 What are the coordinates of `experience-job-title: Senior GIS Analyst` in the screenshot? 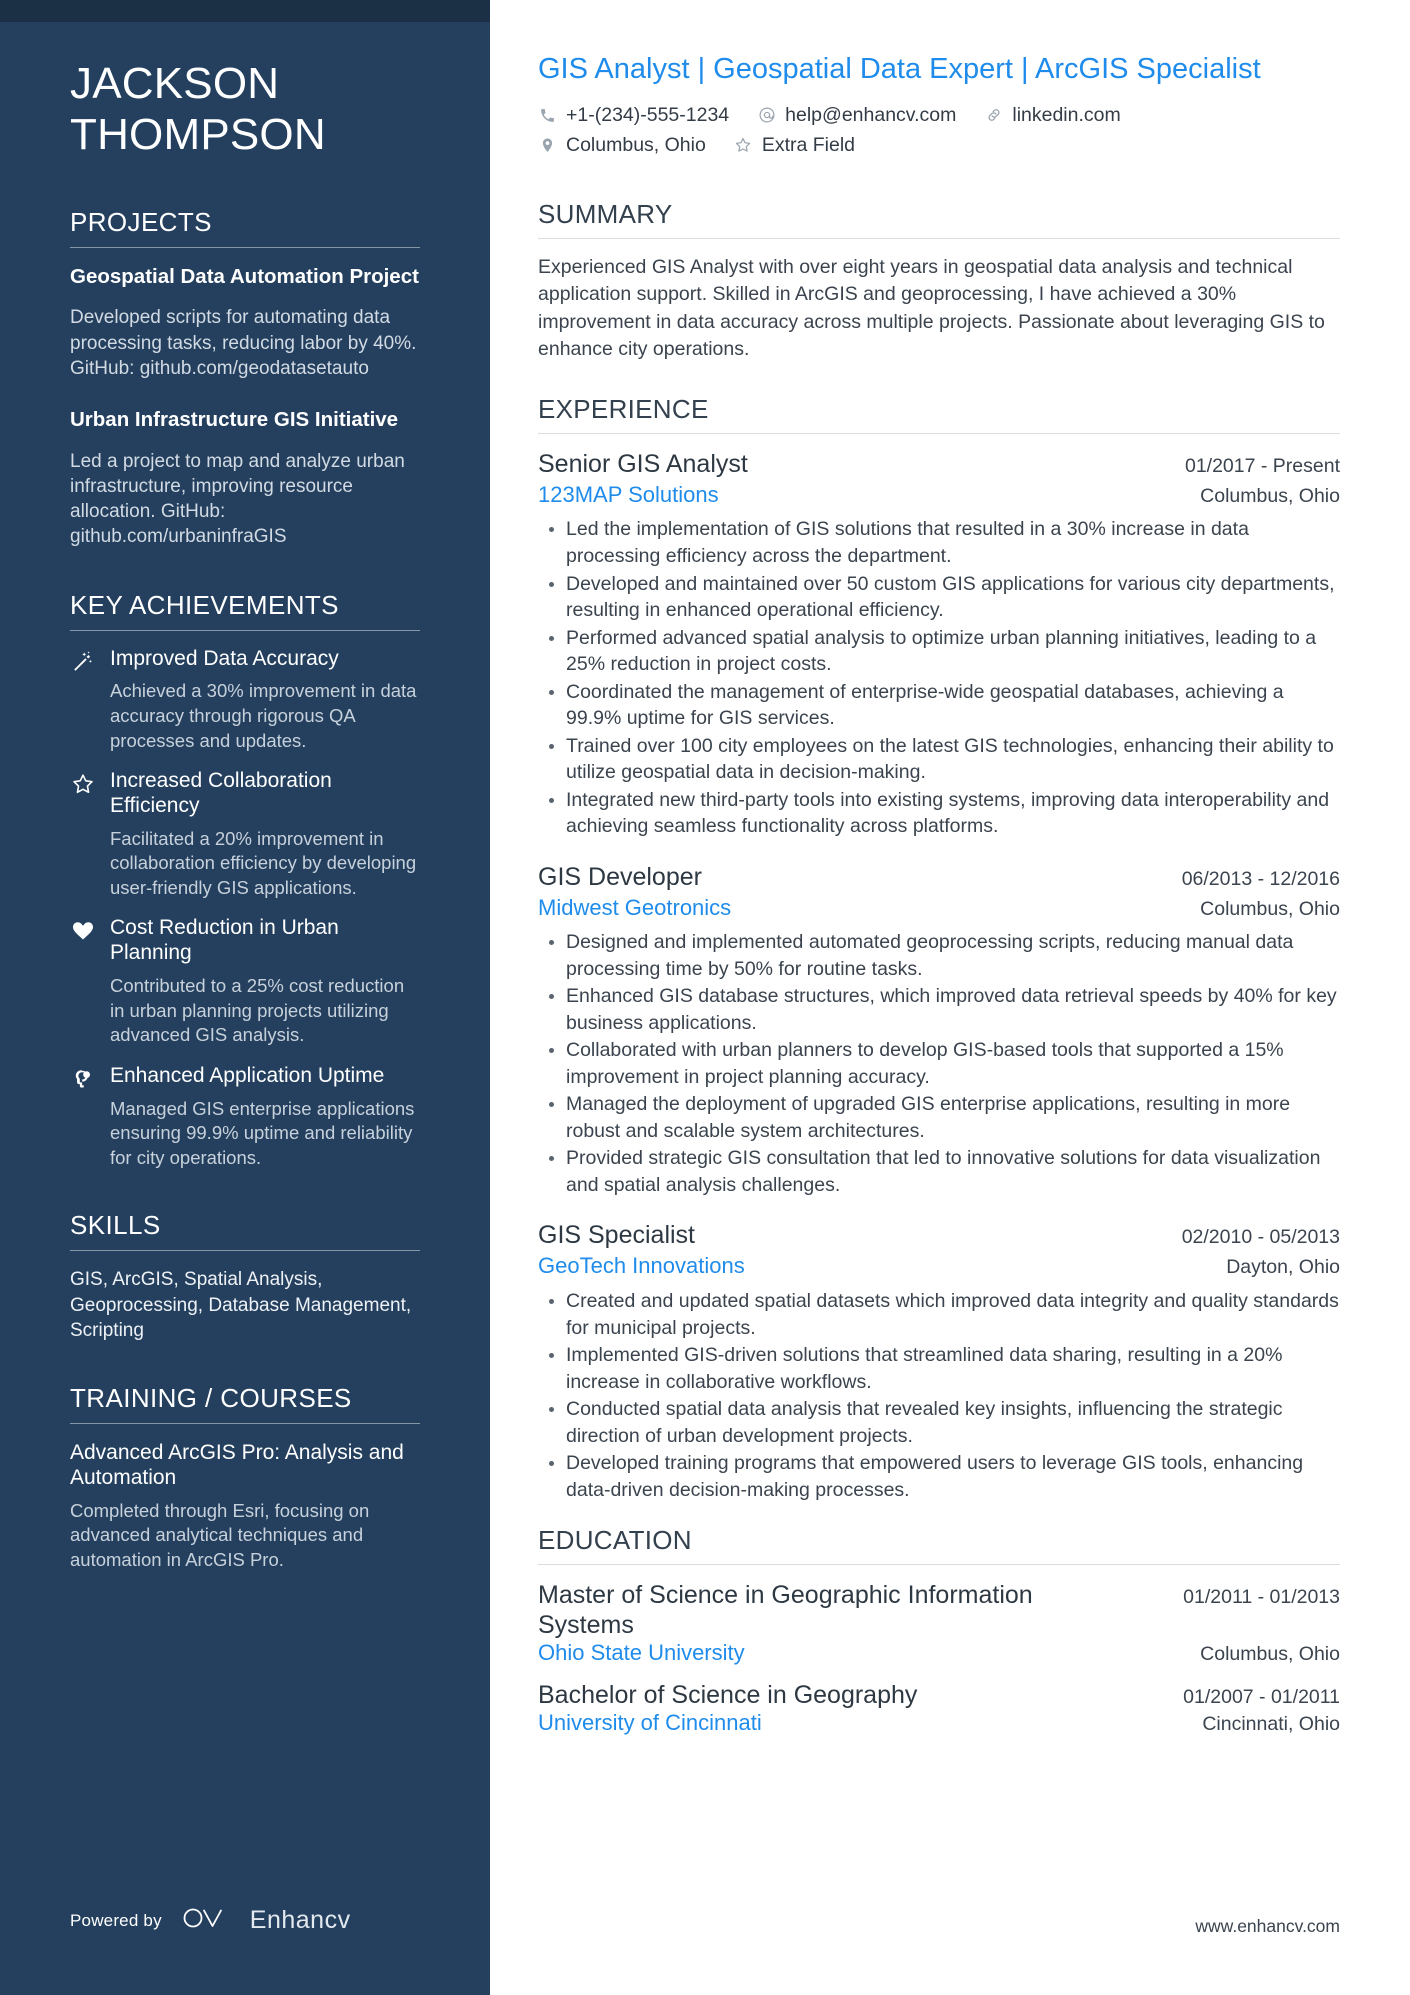 It's located at (643, 463).